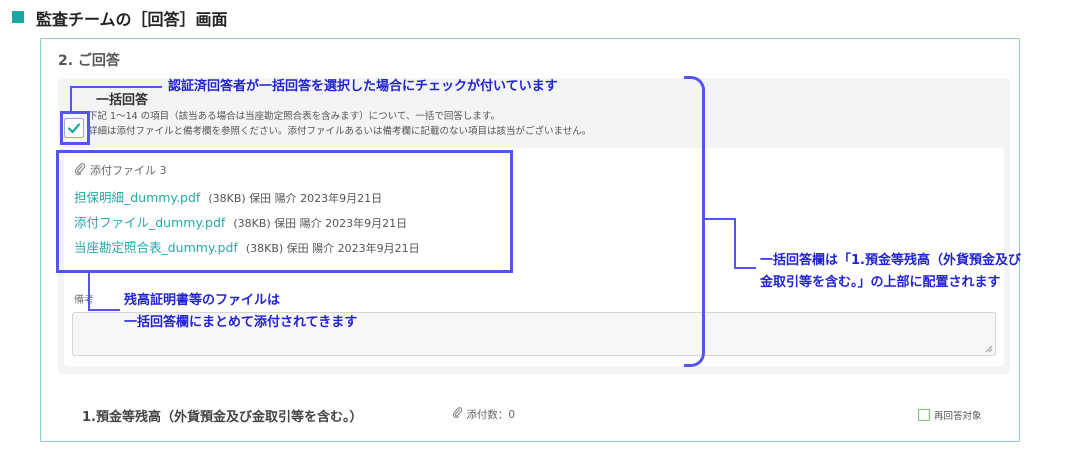 Image resolution: width=1086 pixels, height=454 pixels. Describe the element at coordinates (18, 17) in the screenshot. I see `header-square-marker` at that location.